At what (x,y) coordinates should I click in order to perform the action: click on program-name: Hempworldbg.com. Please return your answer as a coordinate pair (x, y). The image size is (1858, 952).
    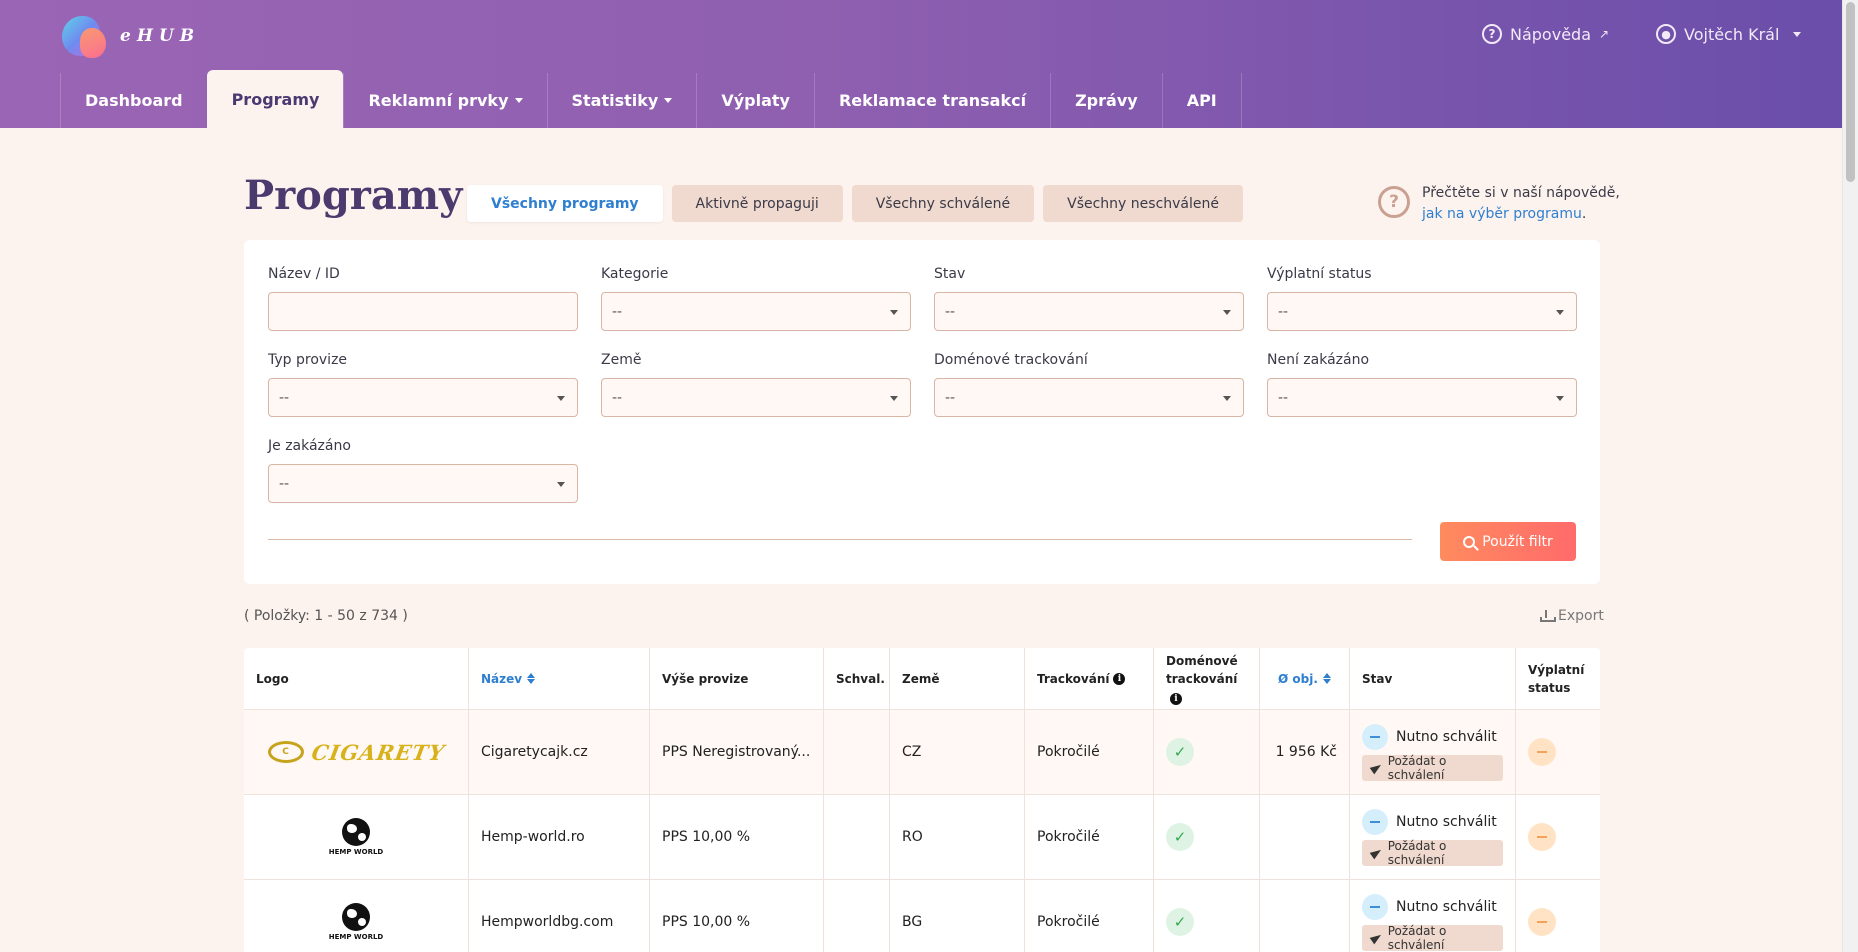
    Looking at the image, I should click on (559, 916).